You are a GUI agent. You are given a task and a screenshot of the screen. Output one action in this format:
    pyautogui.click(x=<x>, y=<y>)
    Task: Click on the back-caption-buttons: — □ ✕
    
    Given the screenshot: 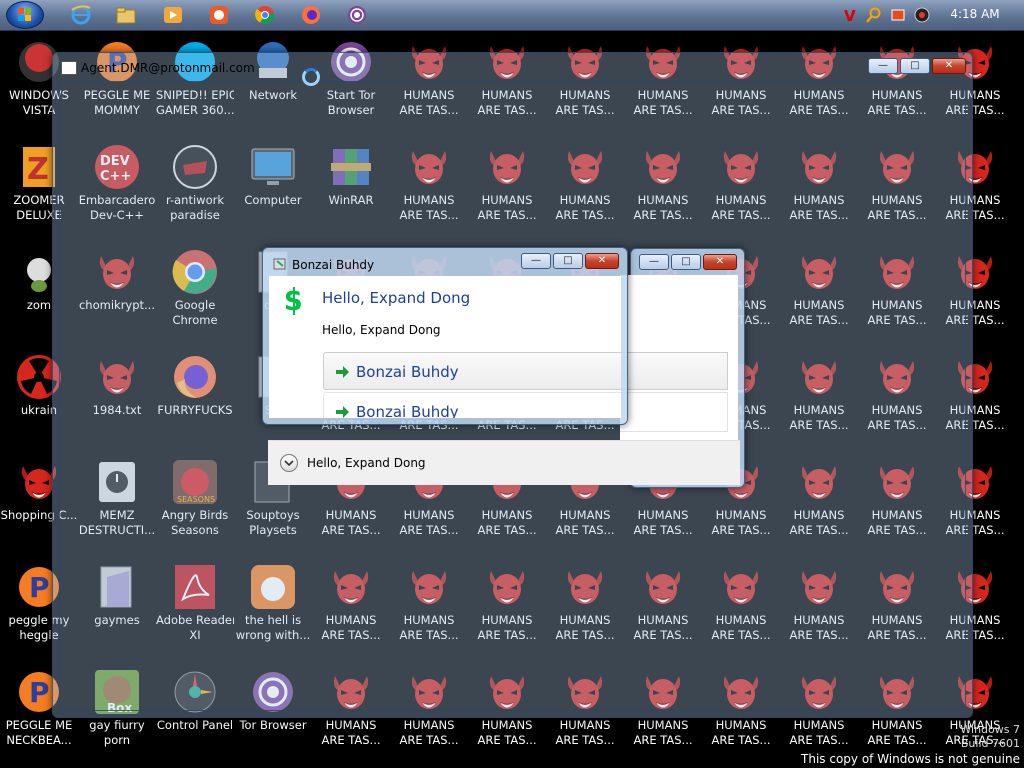 What is the action you would take?
    pyautogui.click(x=689, y=263)
    